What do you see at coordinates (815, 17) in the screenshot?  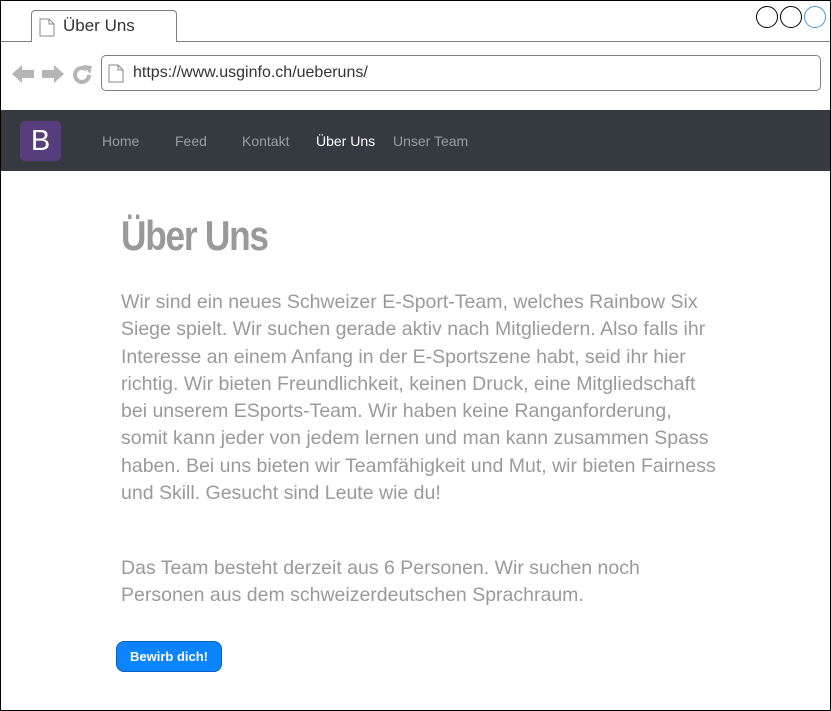 I see `close-button` at bounding box center [815, 17].